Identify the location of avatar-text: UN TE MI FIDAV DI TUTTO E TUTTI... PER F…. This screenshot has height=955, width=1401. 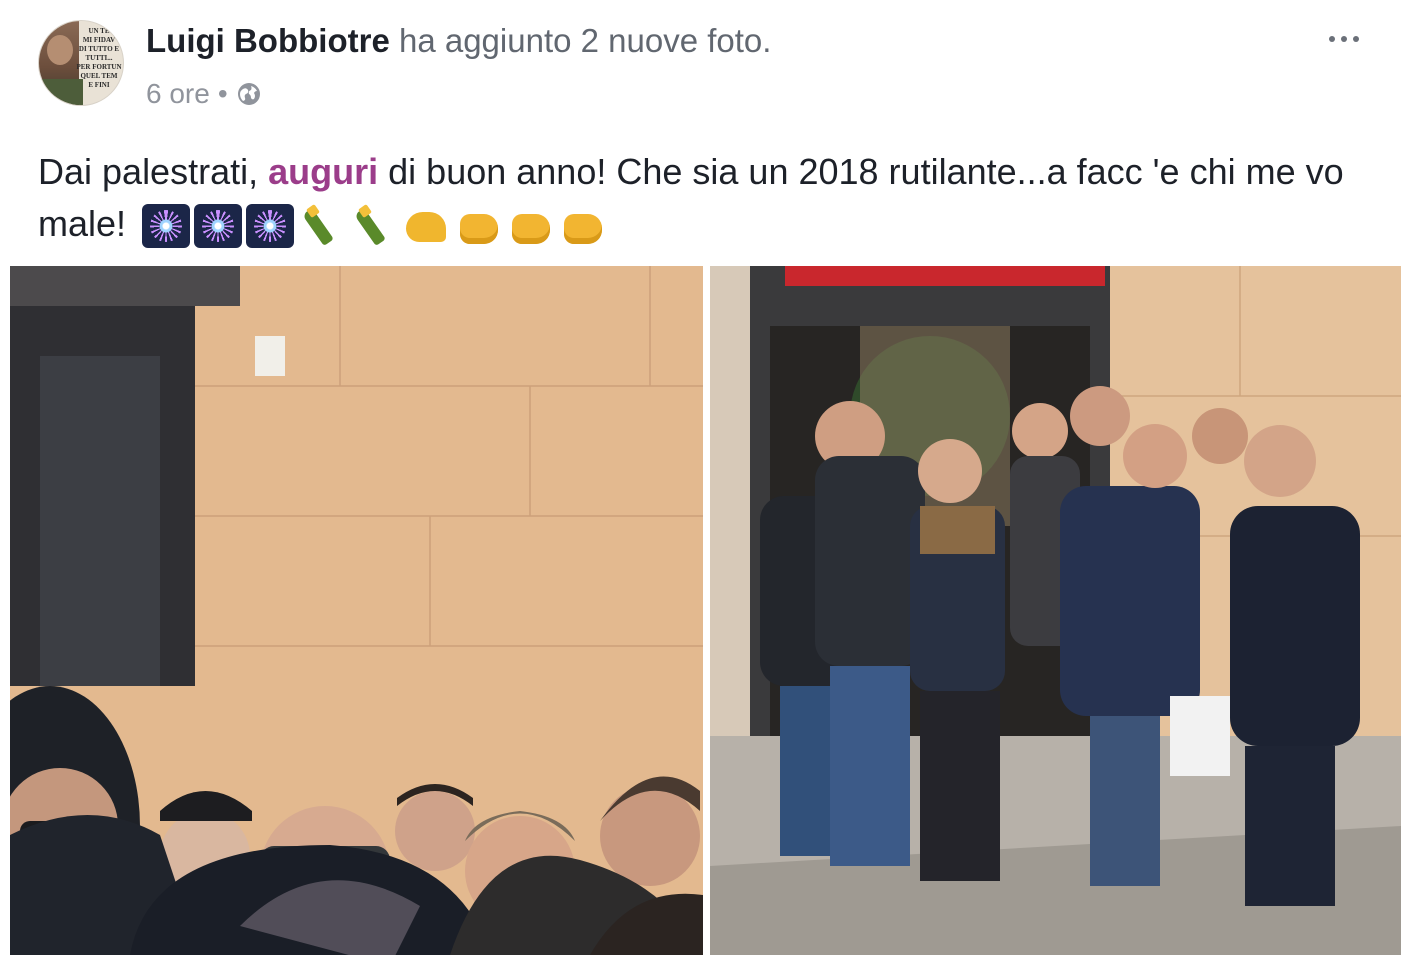
(99, 58).